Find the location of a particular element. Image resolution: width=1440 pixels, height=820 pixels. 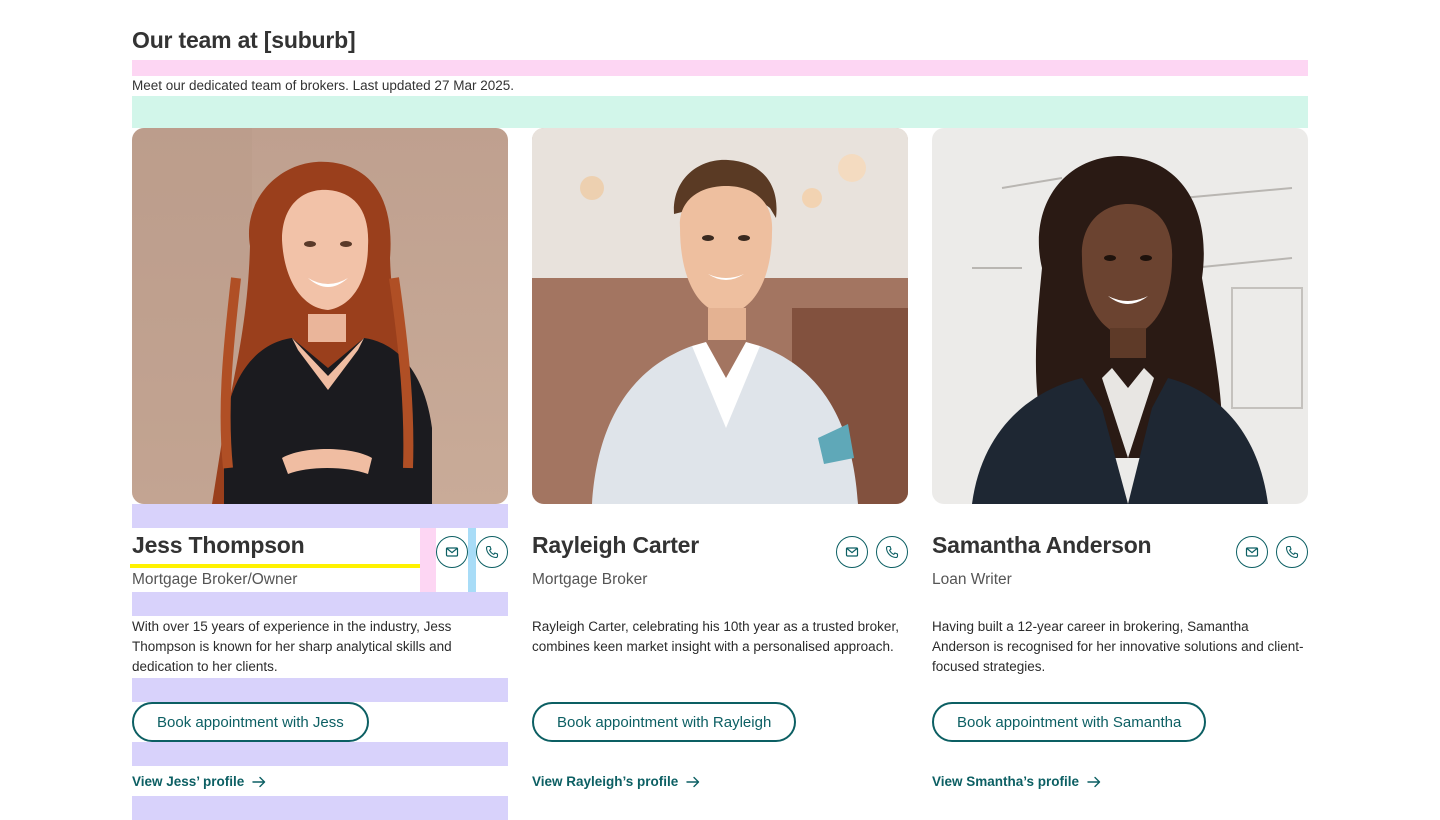

book-appointment-button: Book appointment with Samantha is located at coordinates (1069, 722).